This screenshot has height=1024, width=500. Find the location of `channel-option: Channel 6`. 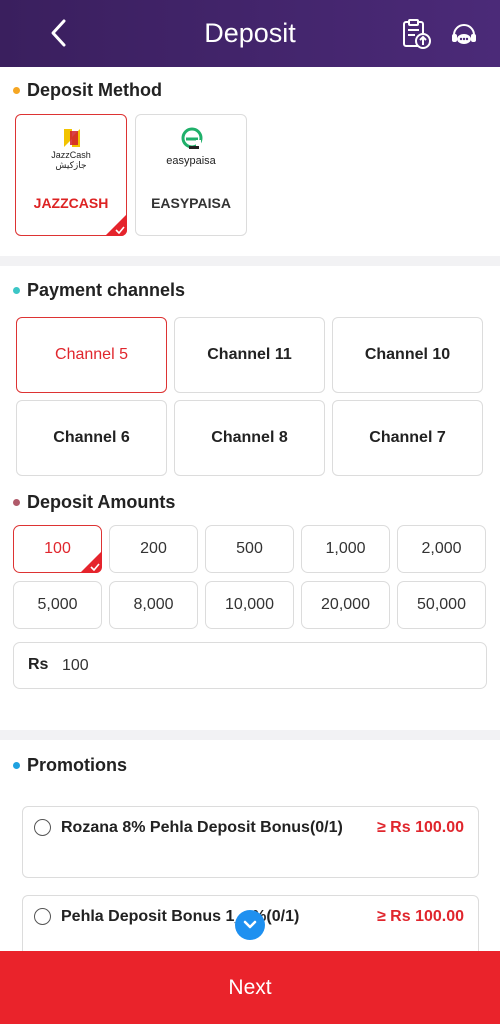

channel-option: Channel 6 is located at coordinates (91, 438).